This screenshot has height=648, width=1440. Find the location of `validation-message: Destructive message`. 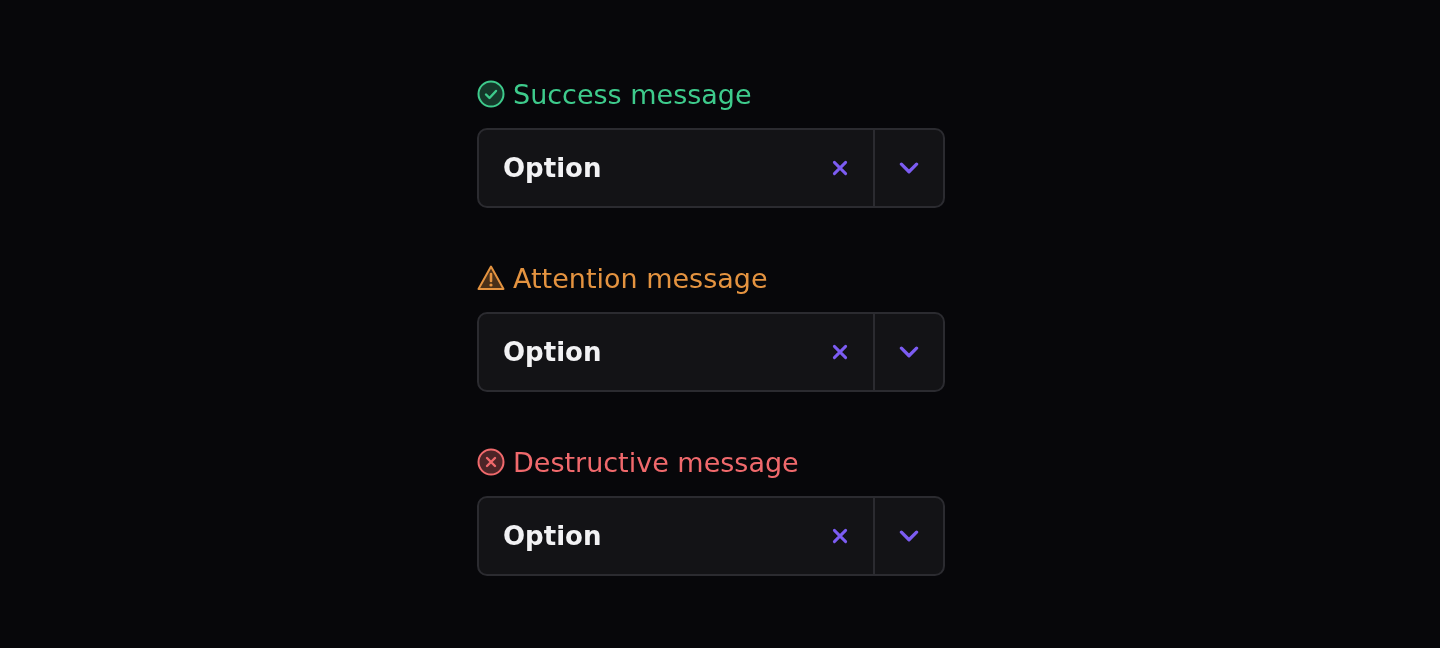

validation-message: Destructive message is located at coordinates (656, 462).